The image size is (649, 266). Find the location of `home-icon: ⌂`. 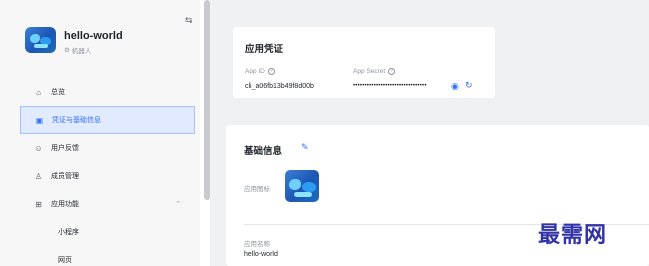

home-icon: ⌂ is located at coordinates (38, 92).